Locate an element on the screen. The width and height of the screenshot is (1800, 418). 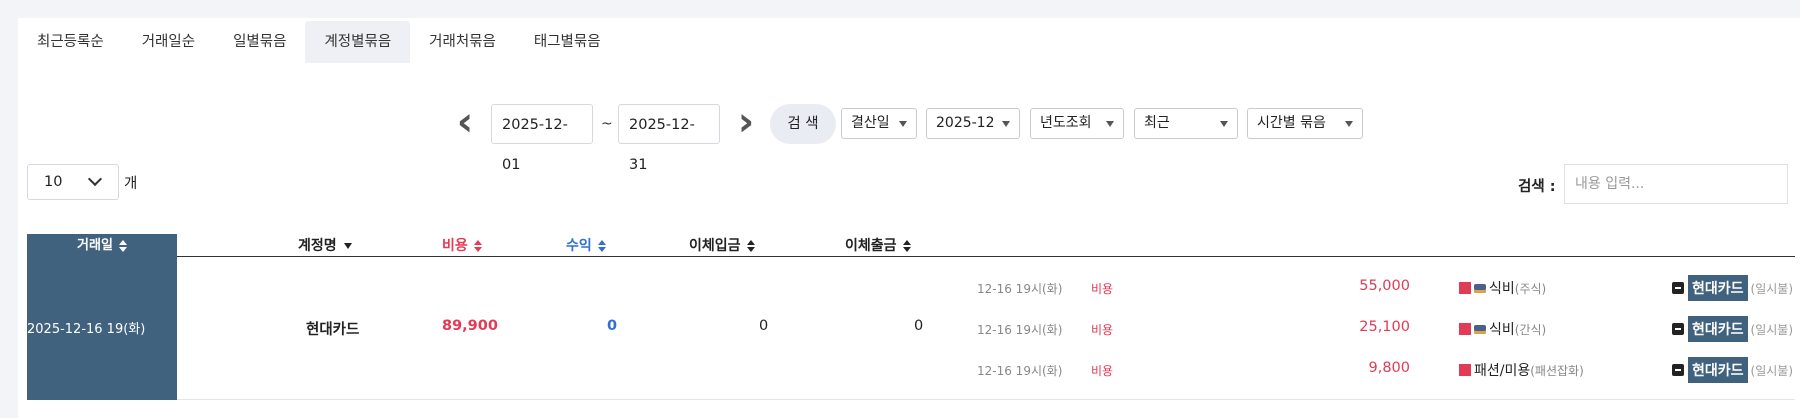
search-label: 검색 : is located at coordinates (1537, 187).